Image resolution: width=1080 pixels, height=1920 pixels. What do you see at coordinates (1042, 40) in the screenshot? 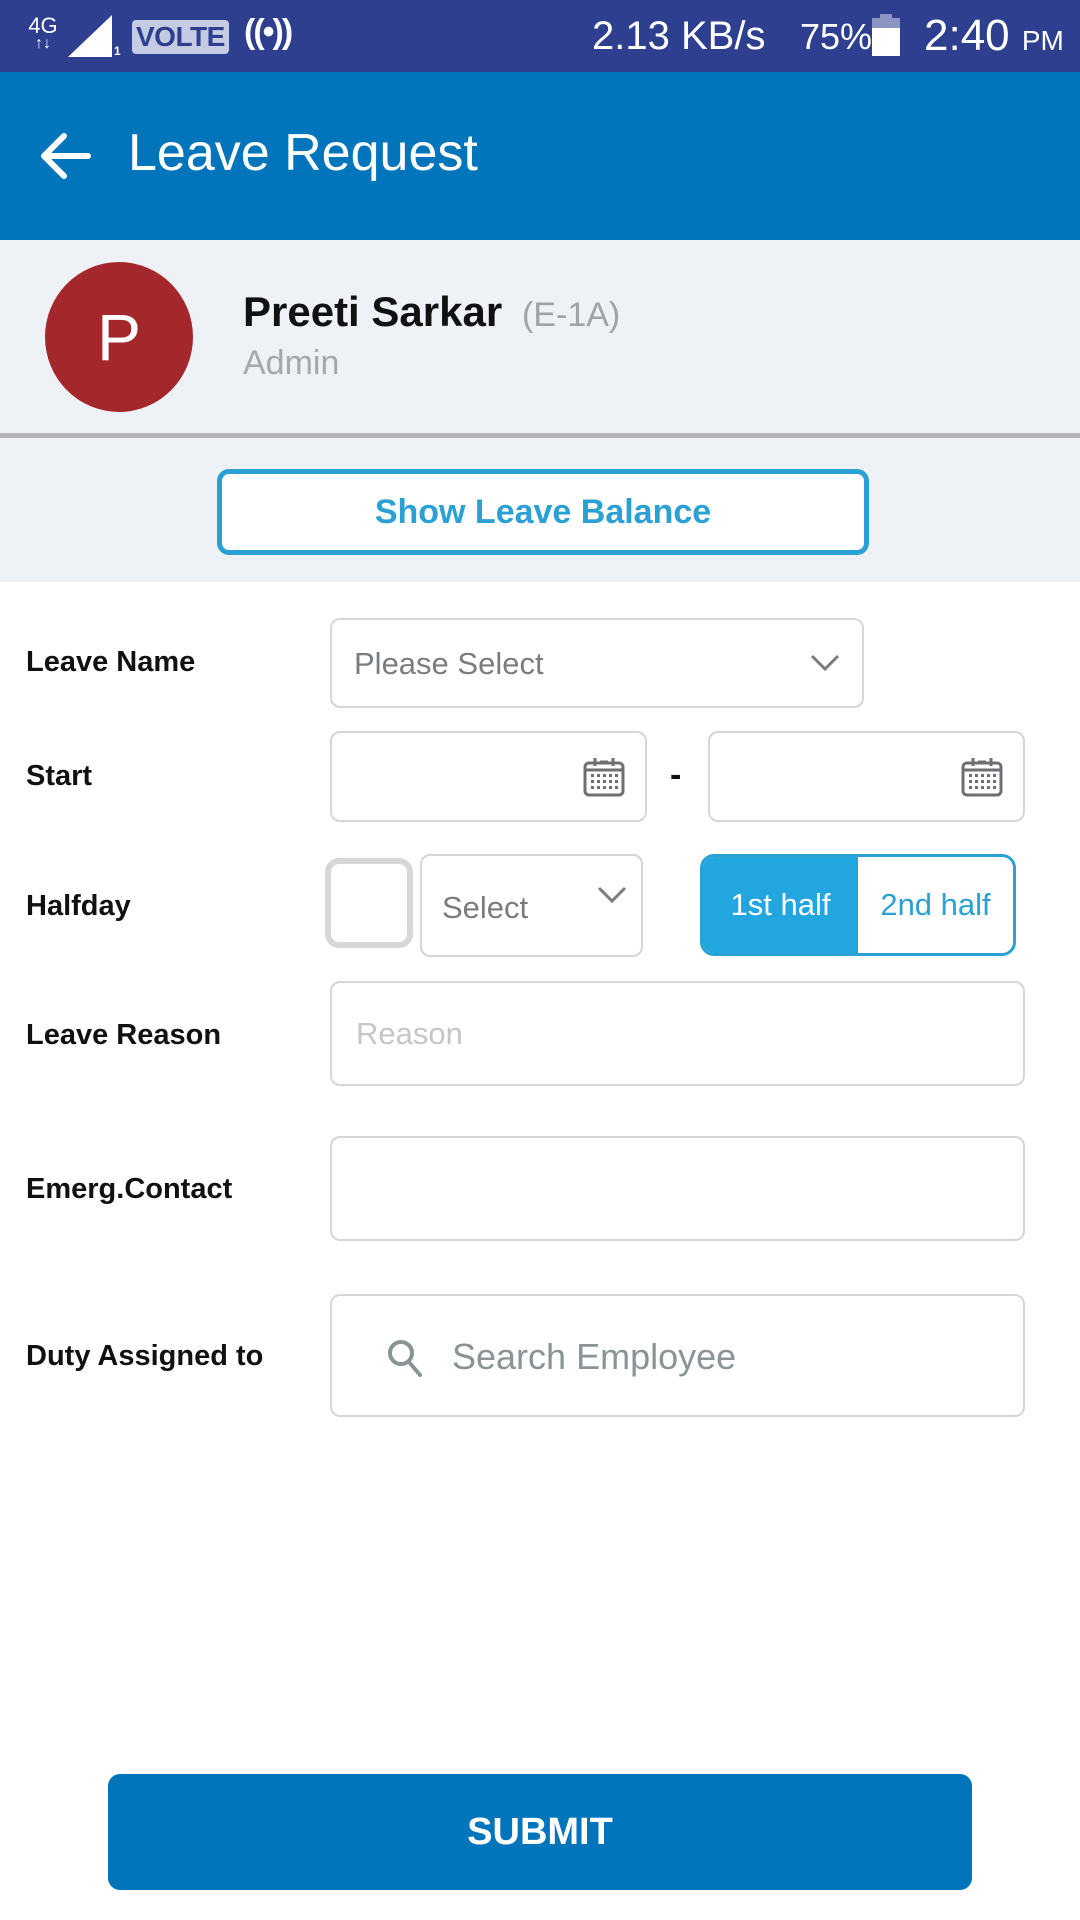
I see `clock-ampm: PM` at bounding box center [1042, 40].